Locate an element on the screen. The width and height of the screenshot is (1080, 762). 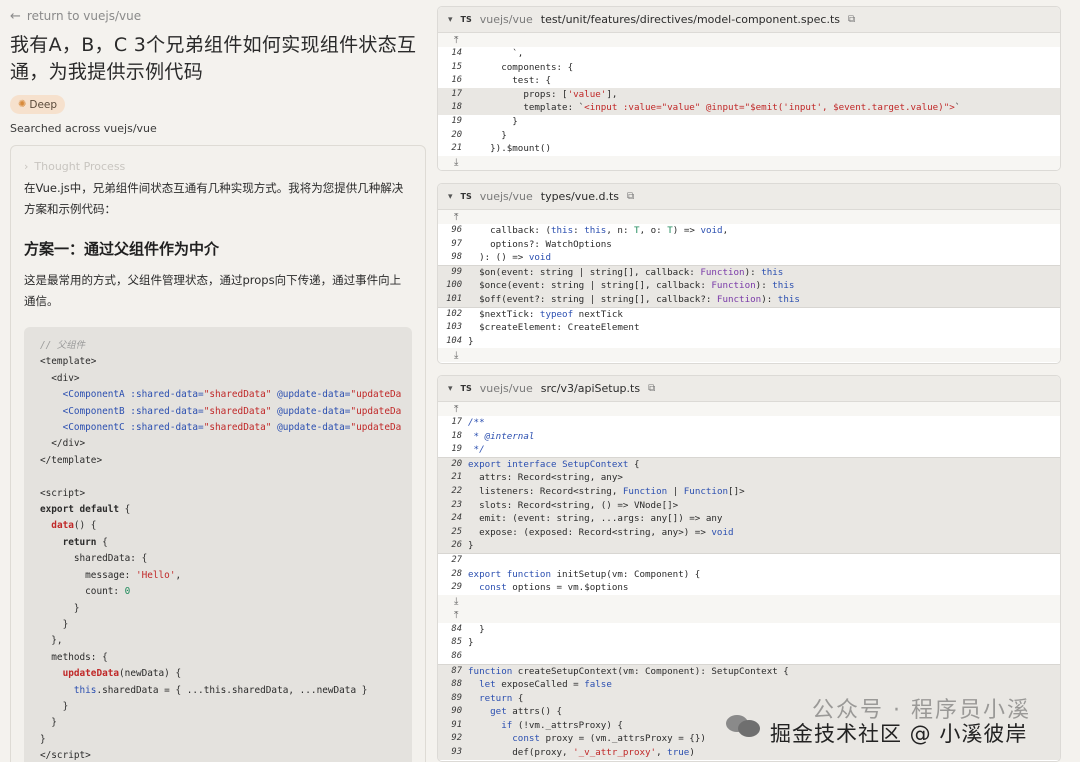
question-title: 我有A，B，C 3个兄弟组件如何实现组件状态互通，为我提供示例代码 is located at coordinates (213, 58).